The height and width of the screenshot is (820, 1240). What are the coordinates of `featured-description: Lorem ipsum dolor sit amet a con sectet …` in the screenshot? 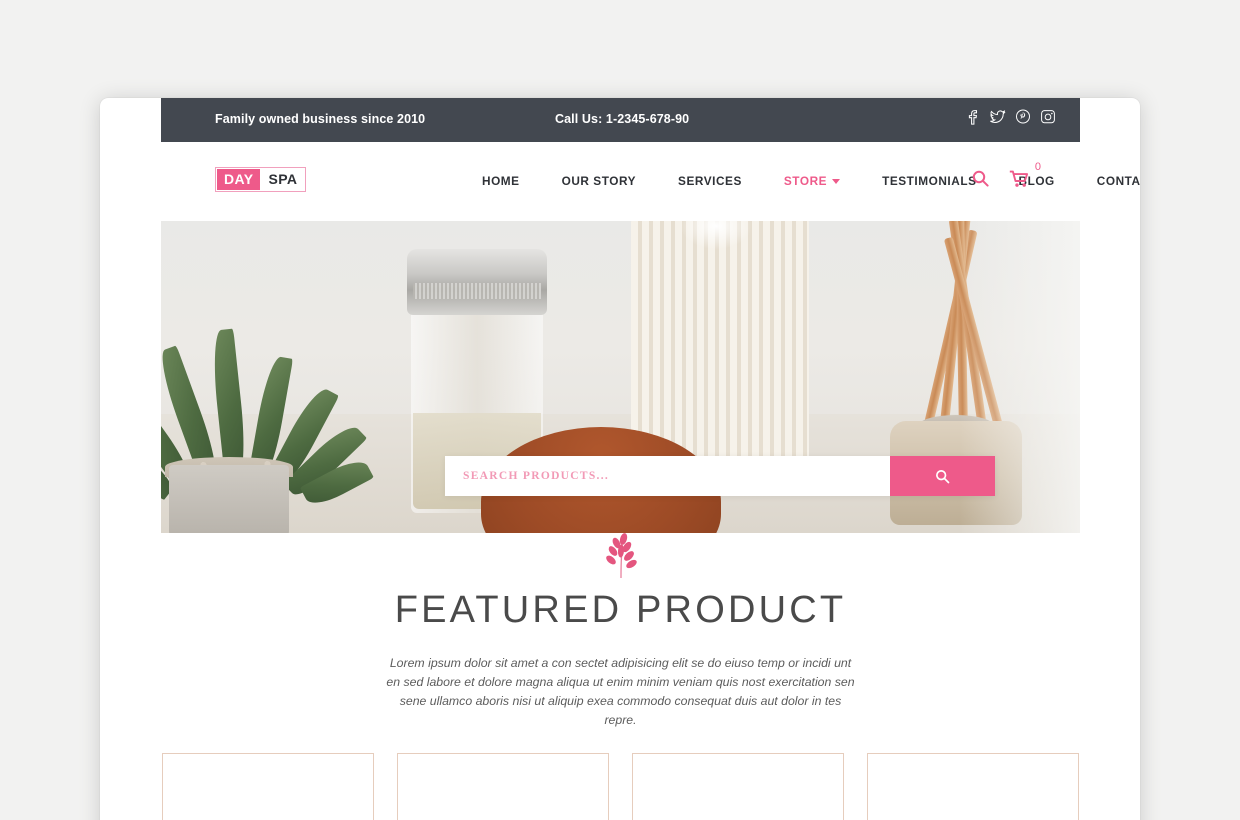 It's located at (620, 691).